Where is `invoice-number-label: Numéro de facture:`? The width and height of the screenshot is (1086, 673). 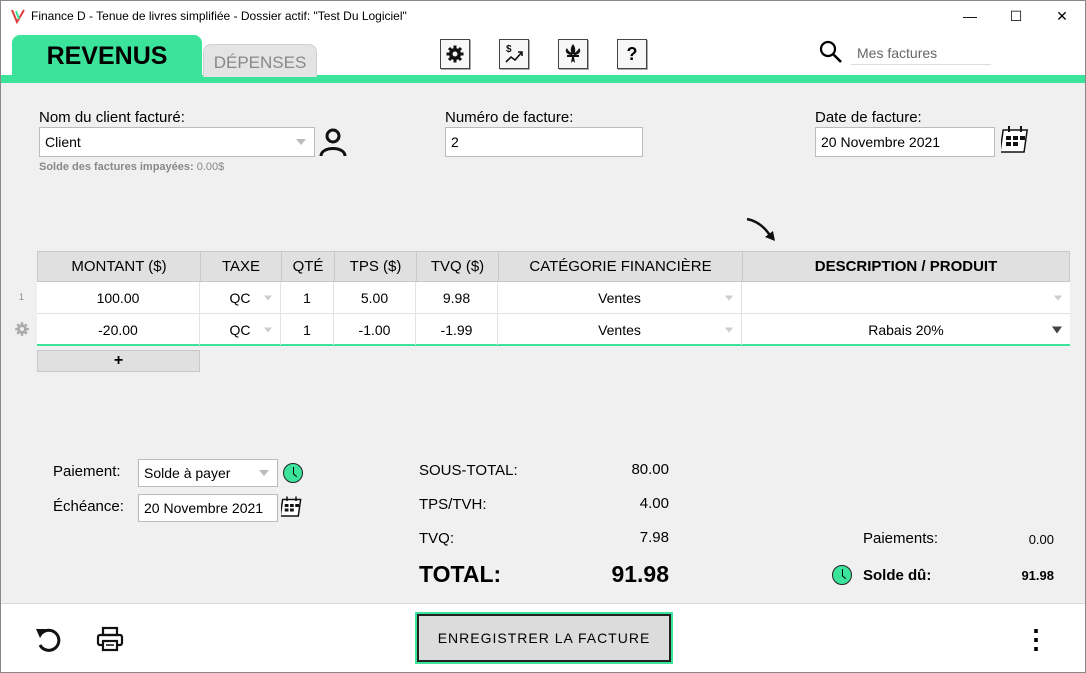 invoice-number-label: Numéro de facture: is located at coordinates (509, 117).